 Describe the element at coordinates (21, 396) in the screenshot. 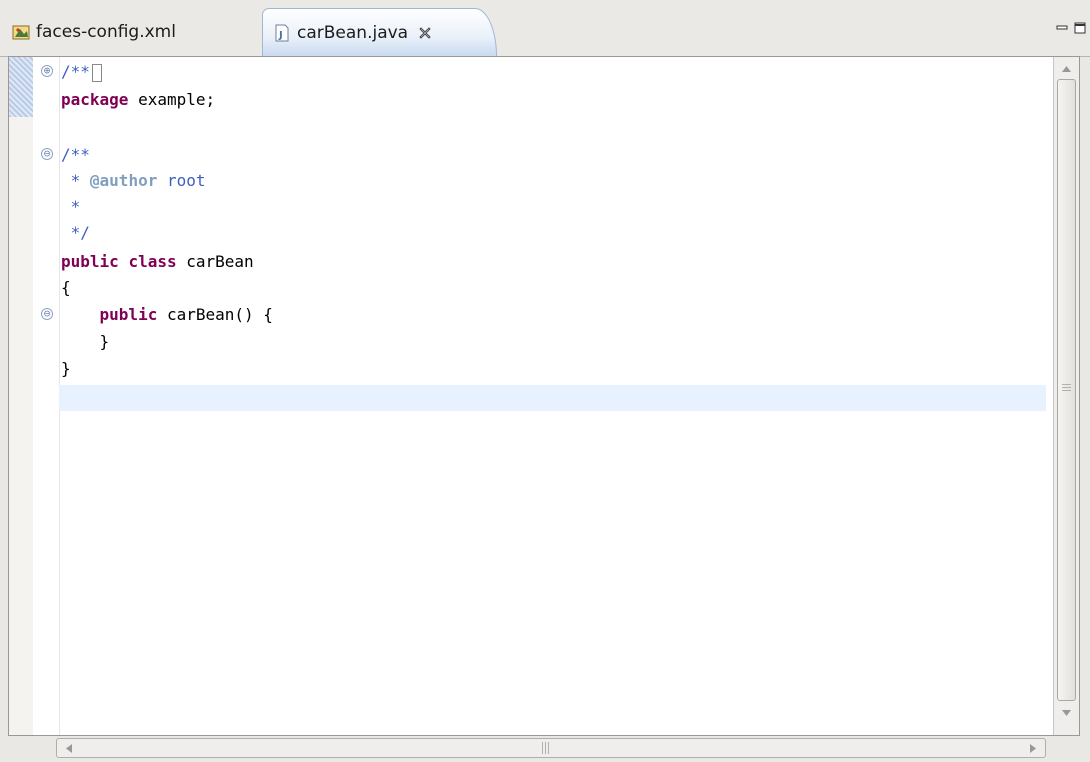

I see `overview-ruler` at that location.